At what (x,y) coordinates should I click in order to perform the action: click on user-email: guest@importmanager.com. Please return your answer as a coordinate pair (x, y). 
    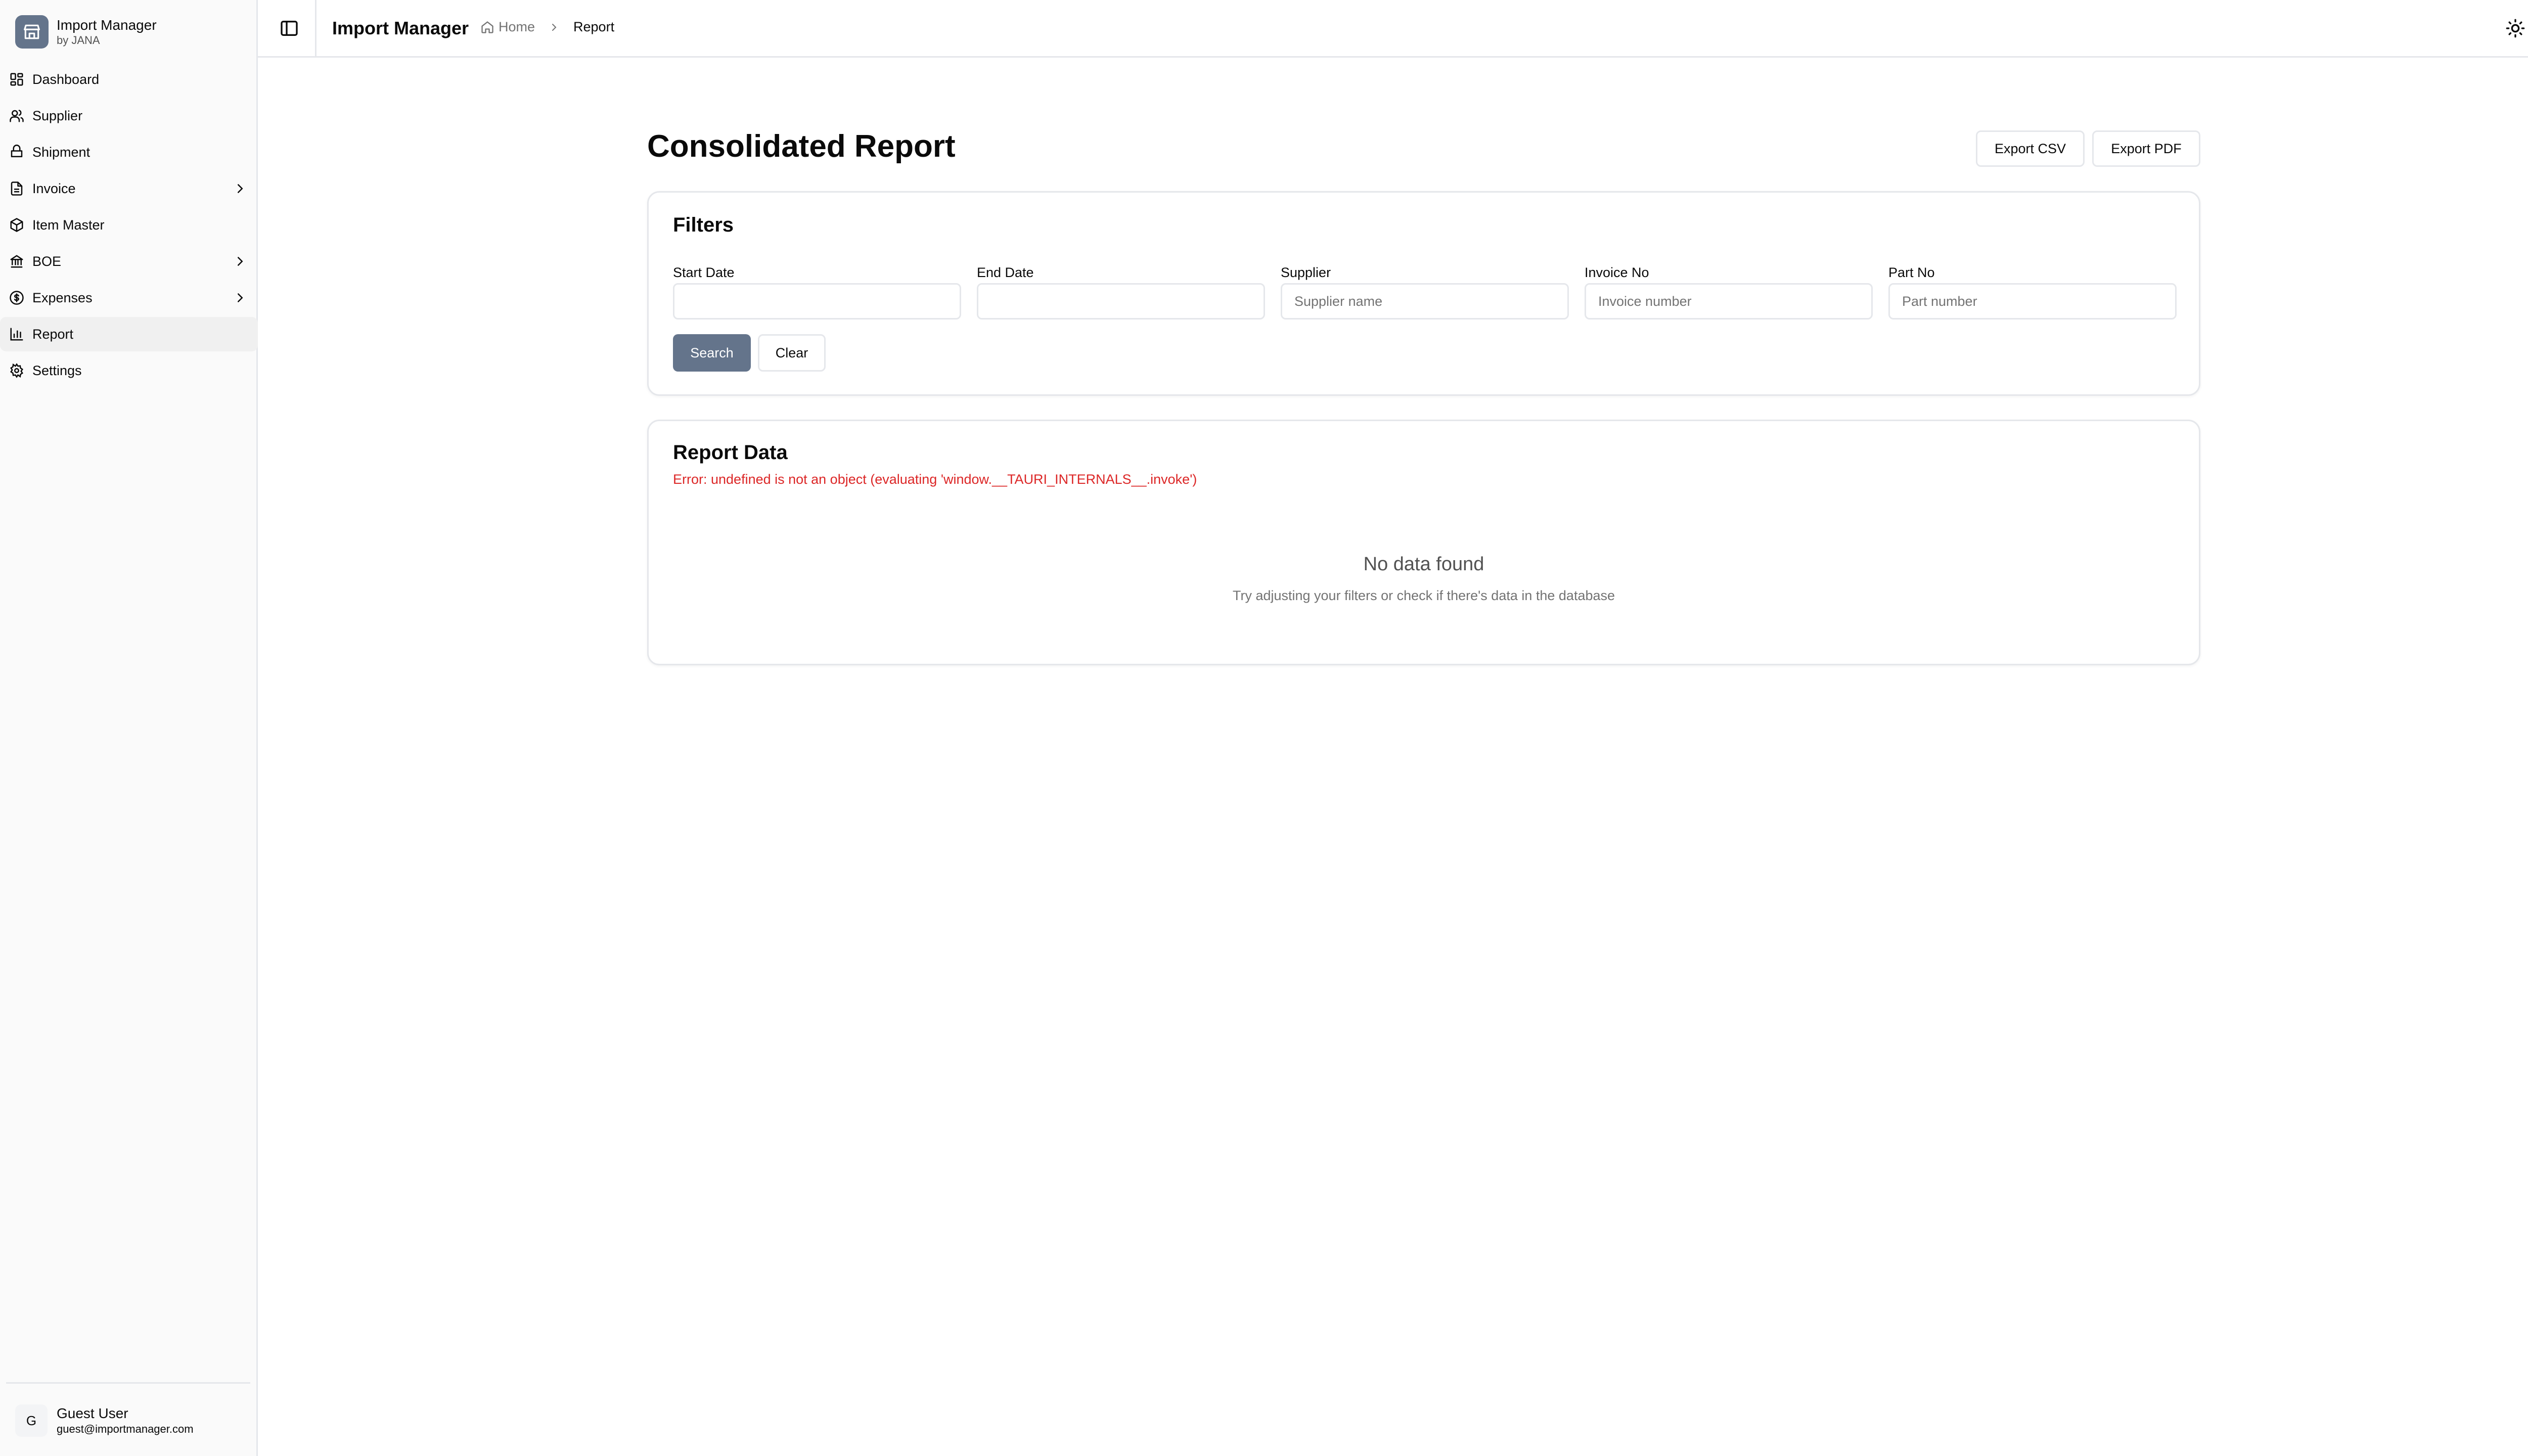
    Looking at the image, I should click on (126, 1429).